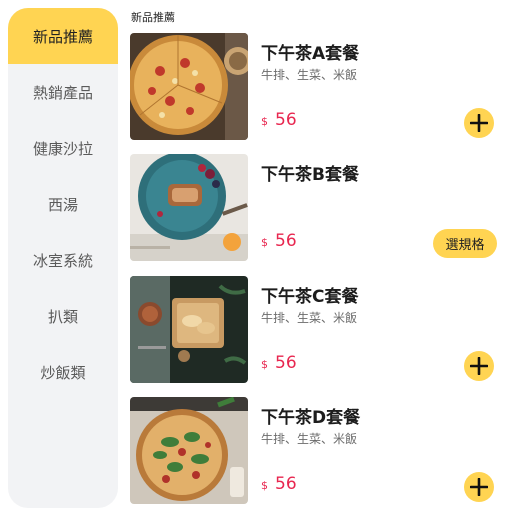 The width and height of the screenshot is (516, 516). Describe the element at coordinates (311, 418) in the screenshot. I see `product-name: 下午茶D套餐` at that location.